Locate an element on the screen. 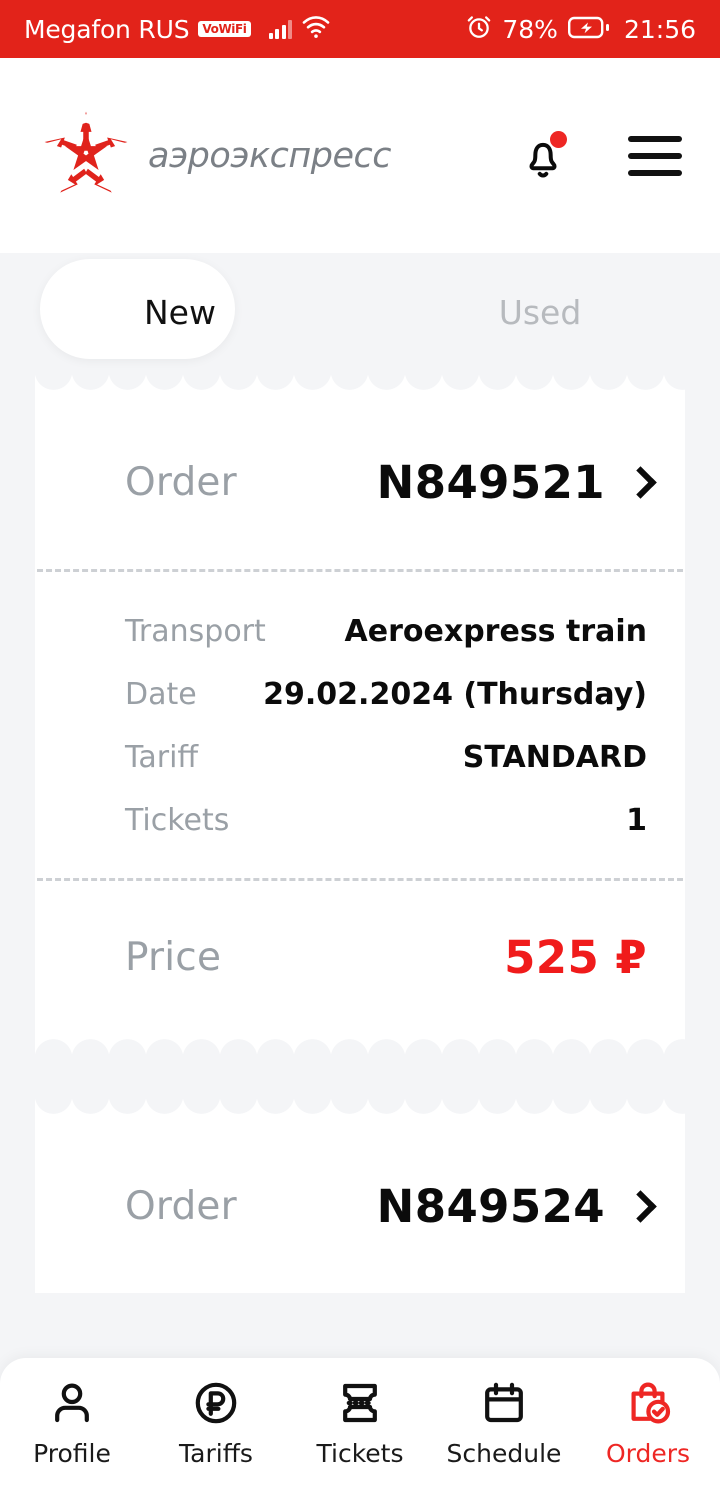  tab-new-label: New is located at coordinates (180, 312).